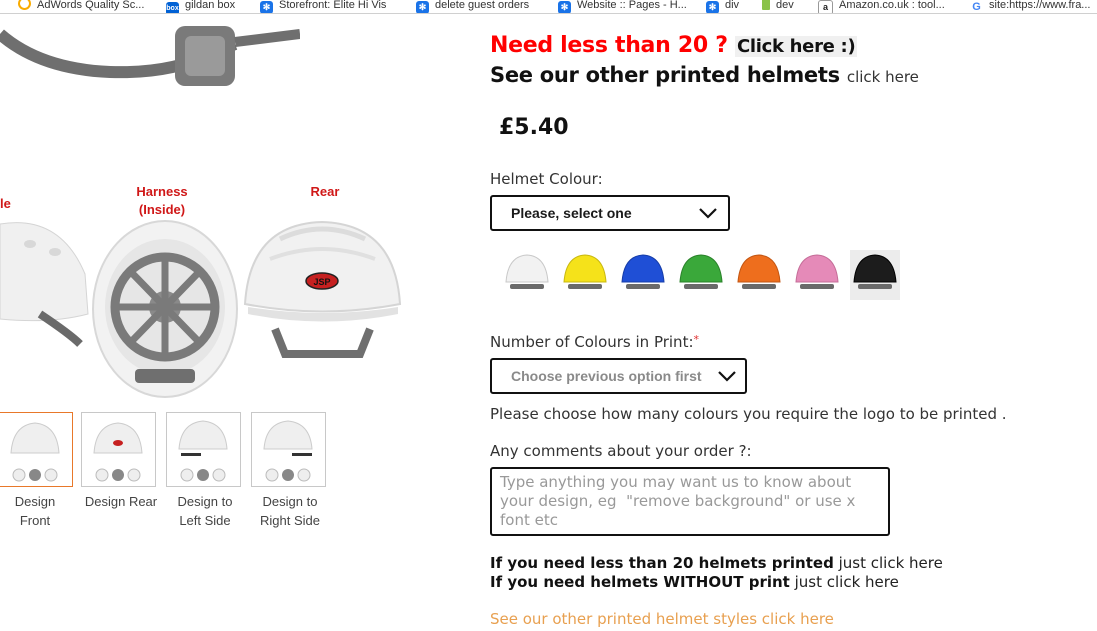 Image resolution: width=1097 pixels, height=631 pixels. What do you see at coordinates (825, 6) in the screenshot?
I see `amazon-icon: a` at bounding box center [825, 6].